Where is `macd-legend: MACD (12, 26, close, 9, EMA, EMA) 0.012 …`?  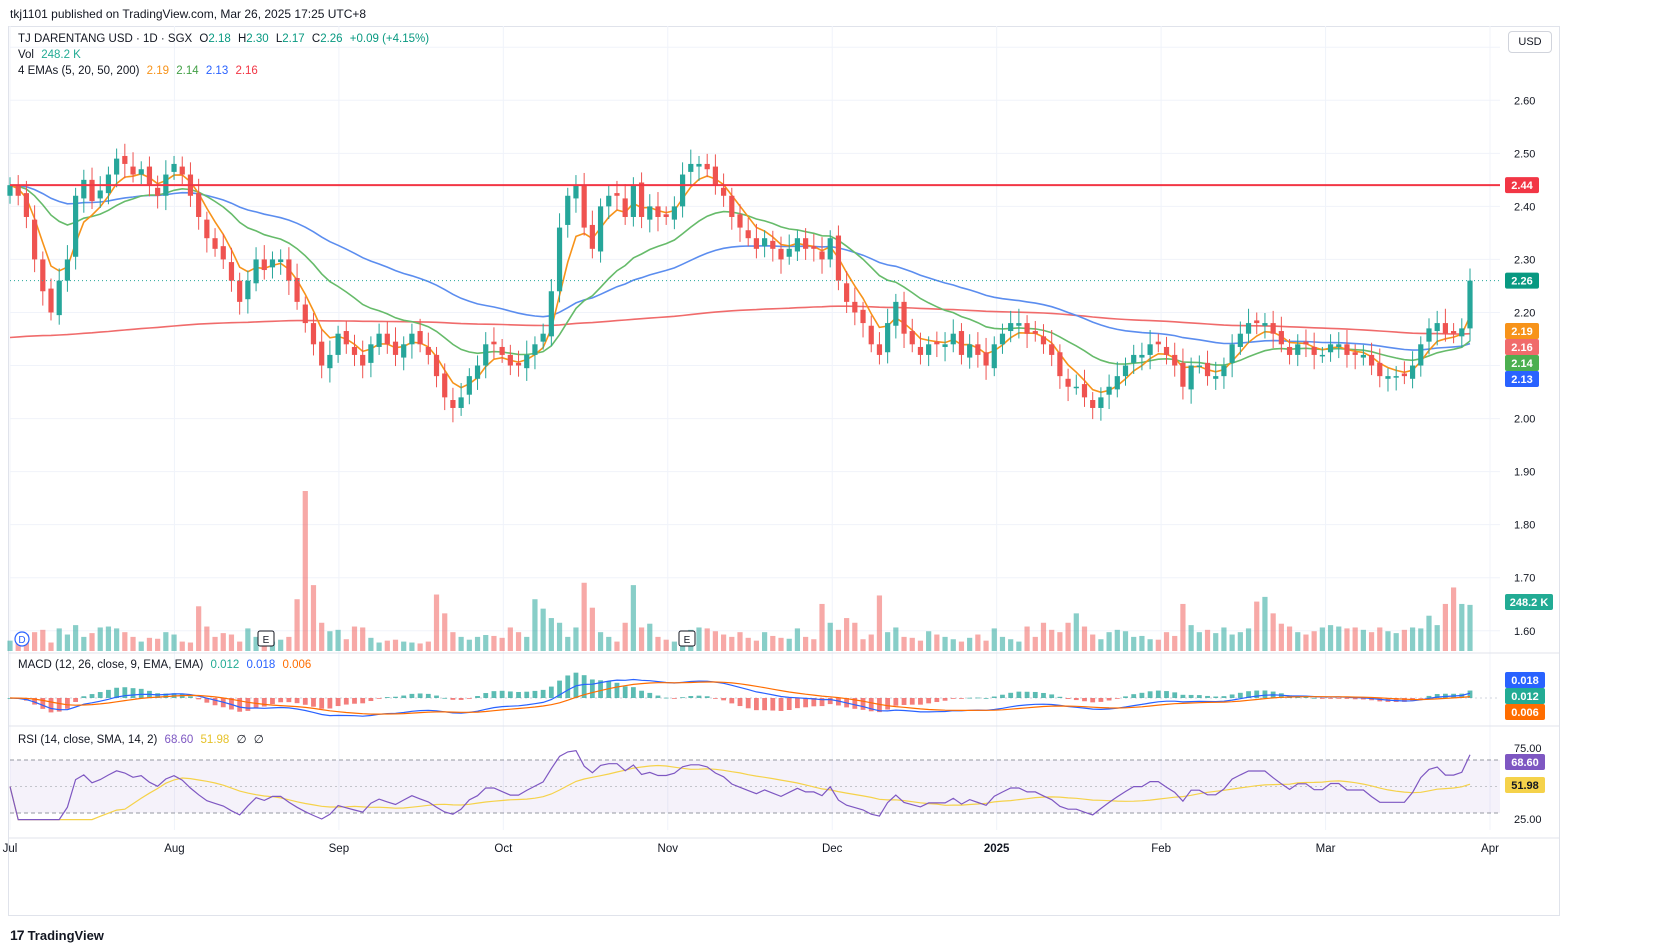
macd-legend: MACD (12, 26, close, 9, EMA, EMA) 0.012 … is located at coordinates (166, 665).